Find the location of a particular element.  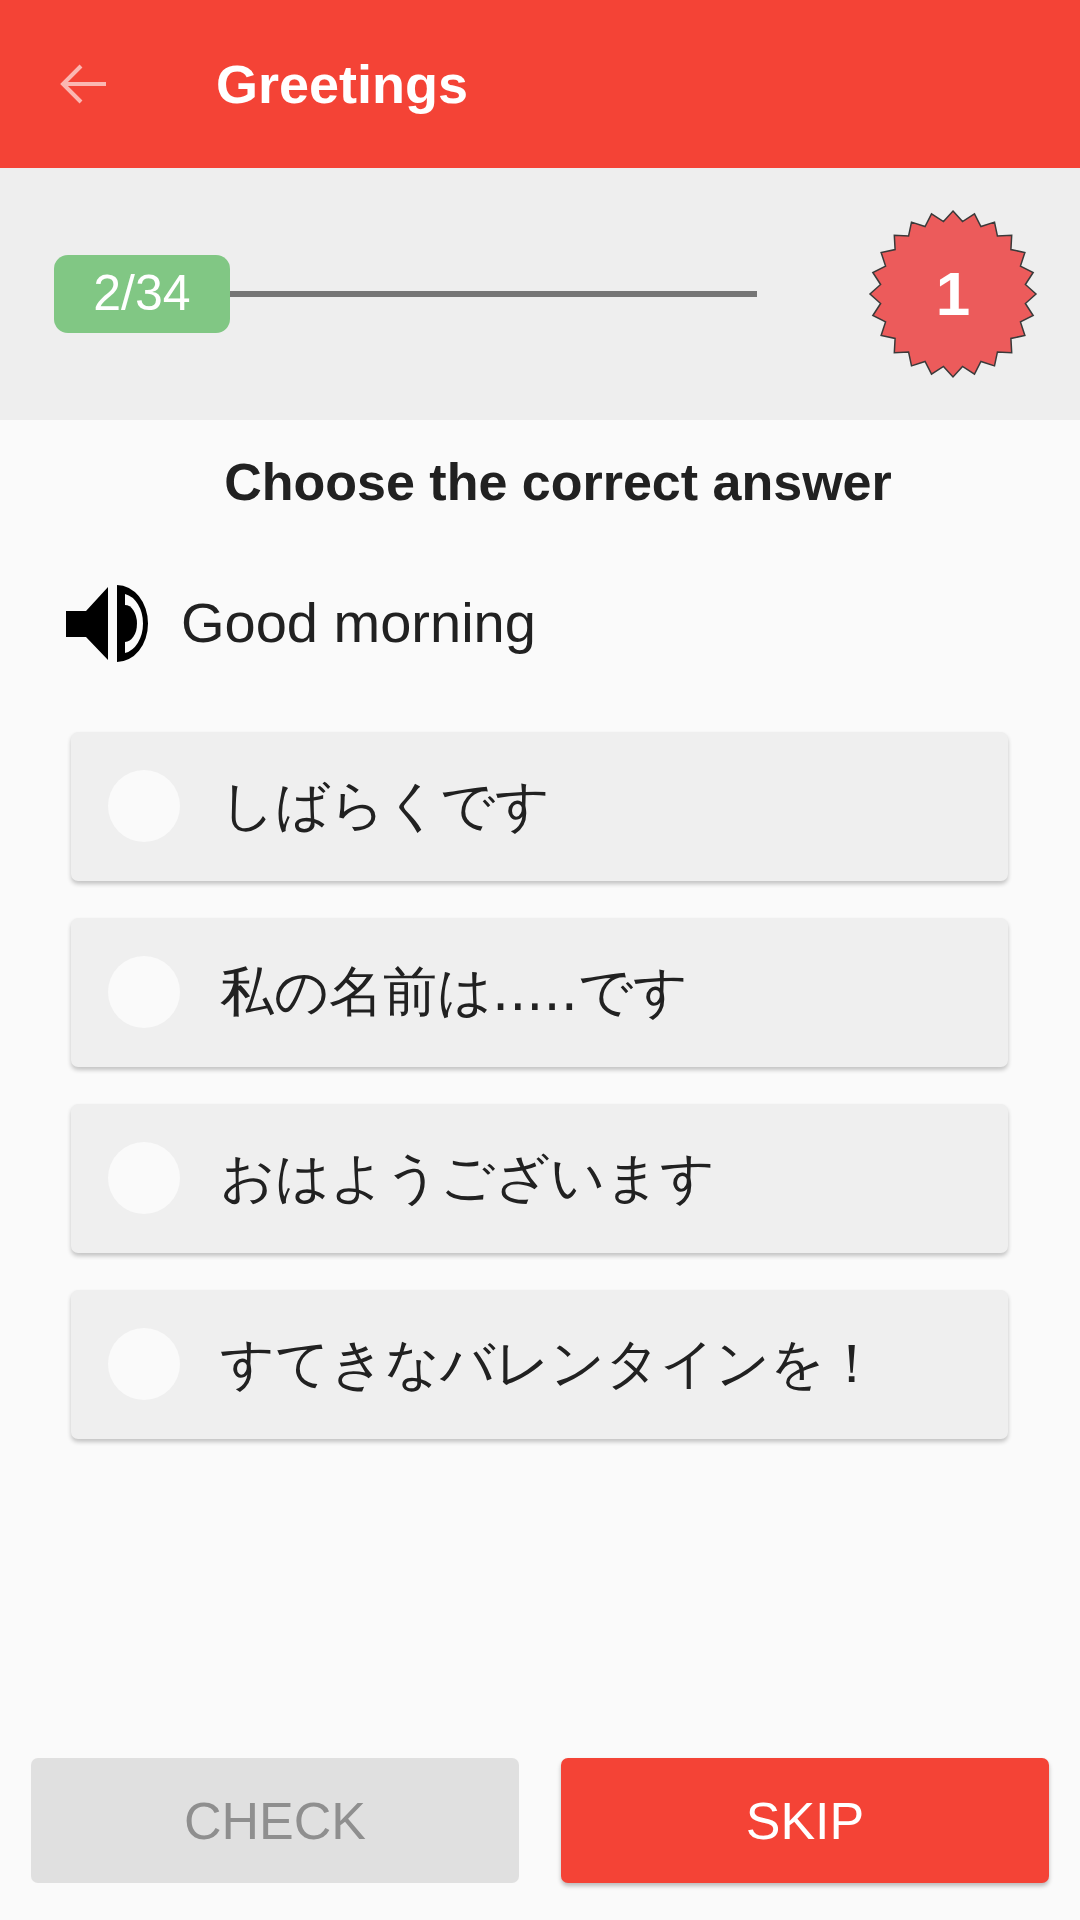

answer-option: おはようございます is located at coordinates (539, 1178).